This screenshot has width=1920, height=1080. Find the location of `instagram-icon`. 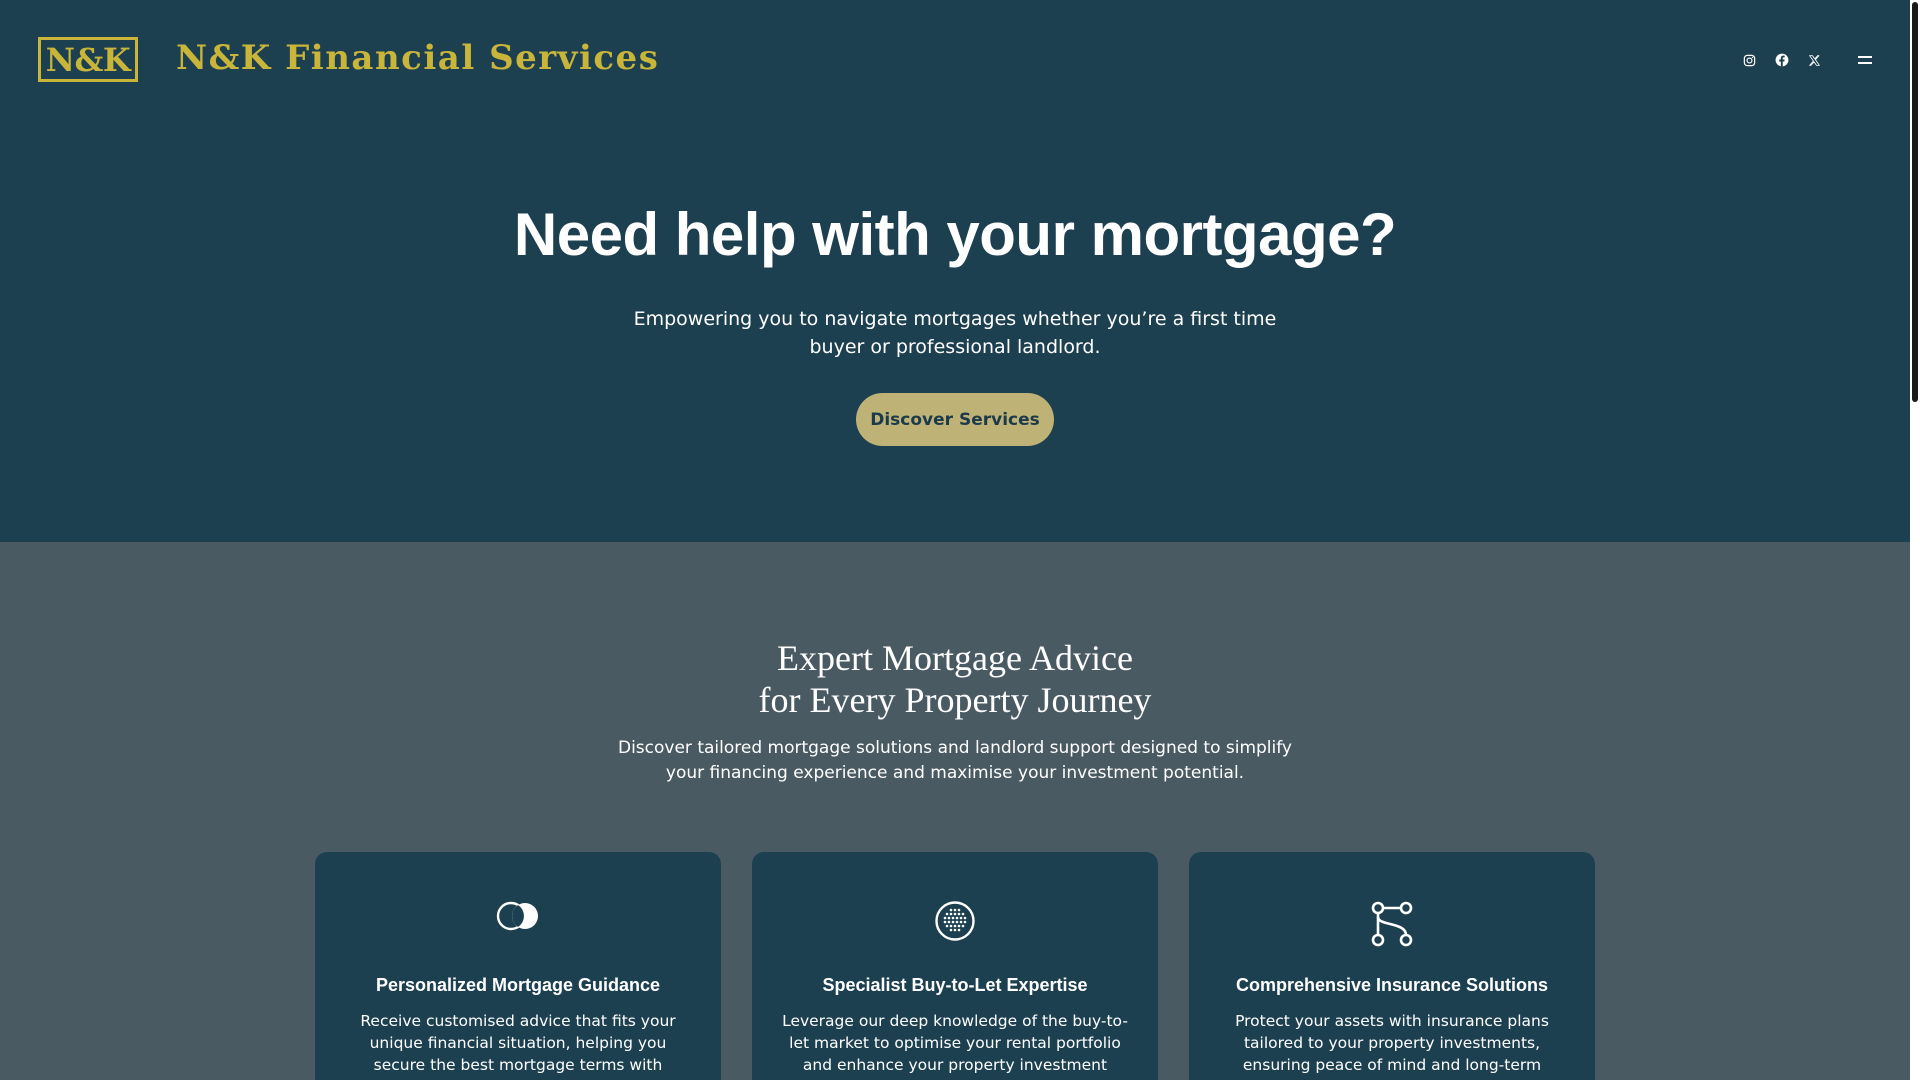

instagram-icon is located at coordinates (1749, 60).